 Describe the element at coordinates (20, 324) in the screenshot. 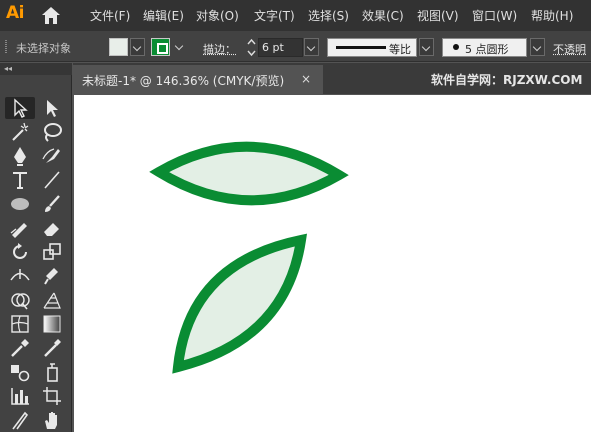

I see `mesh-tool-icon` at that location.